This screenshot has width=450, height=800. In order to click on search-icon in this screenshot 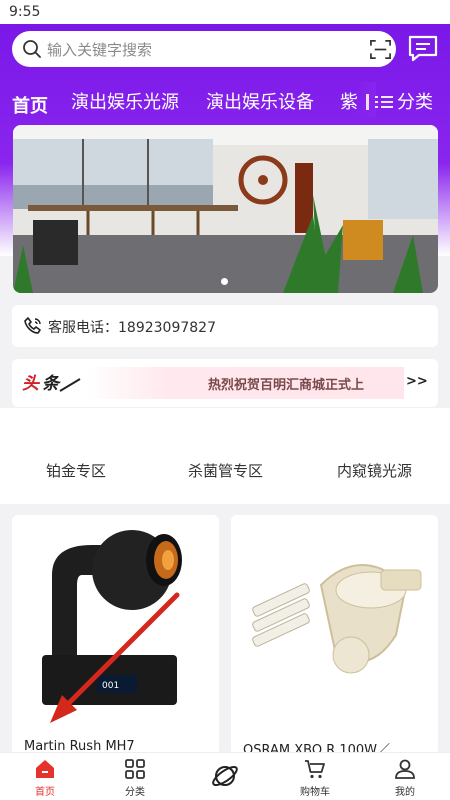, I will do `click(32, 49)`.